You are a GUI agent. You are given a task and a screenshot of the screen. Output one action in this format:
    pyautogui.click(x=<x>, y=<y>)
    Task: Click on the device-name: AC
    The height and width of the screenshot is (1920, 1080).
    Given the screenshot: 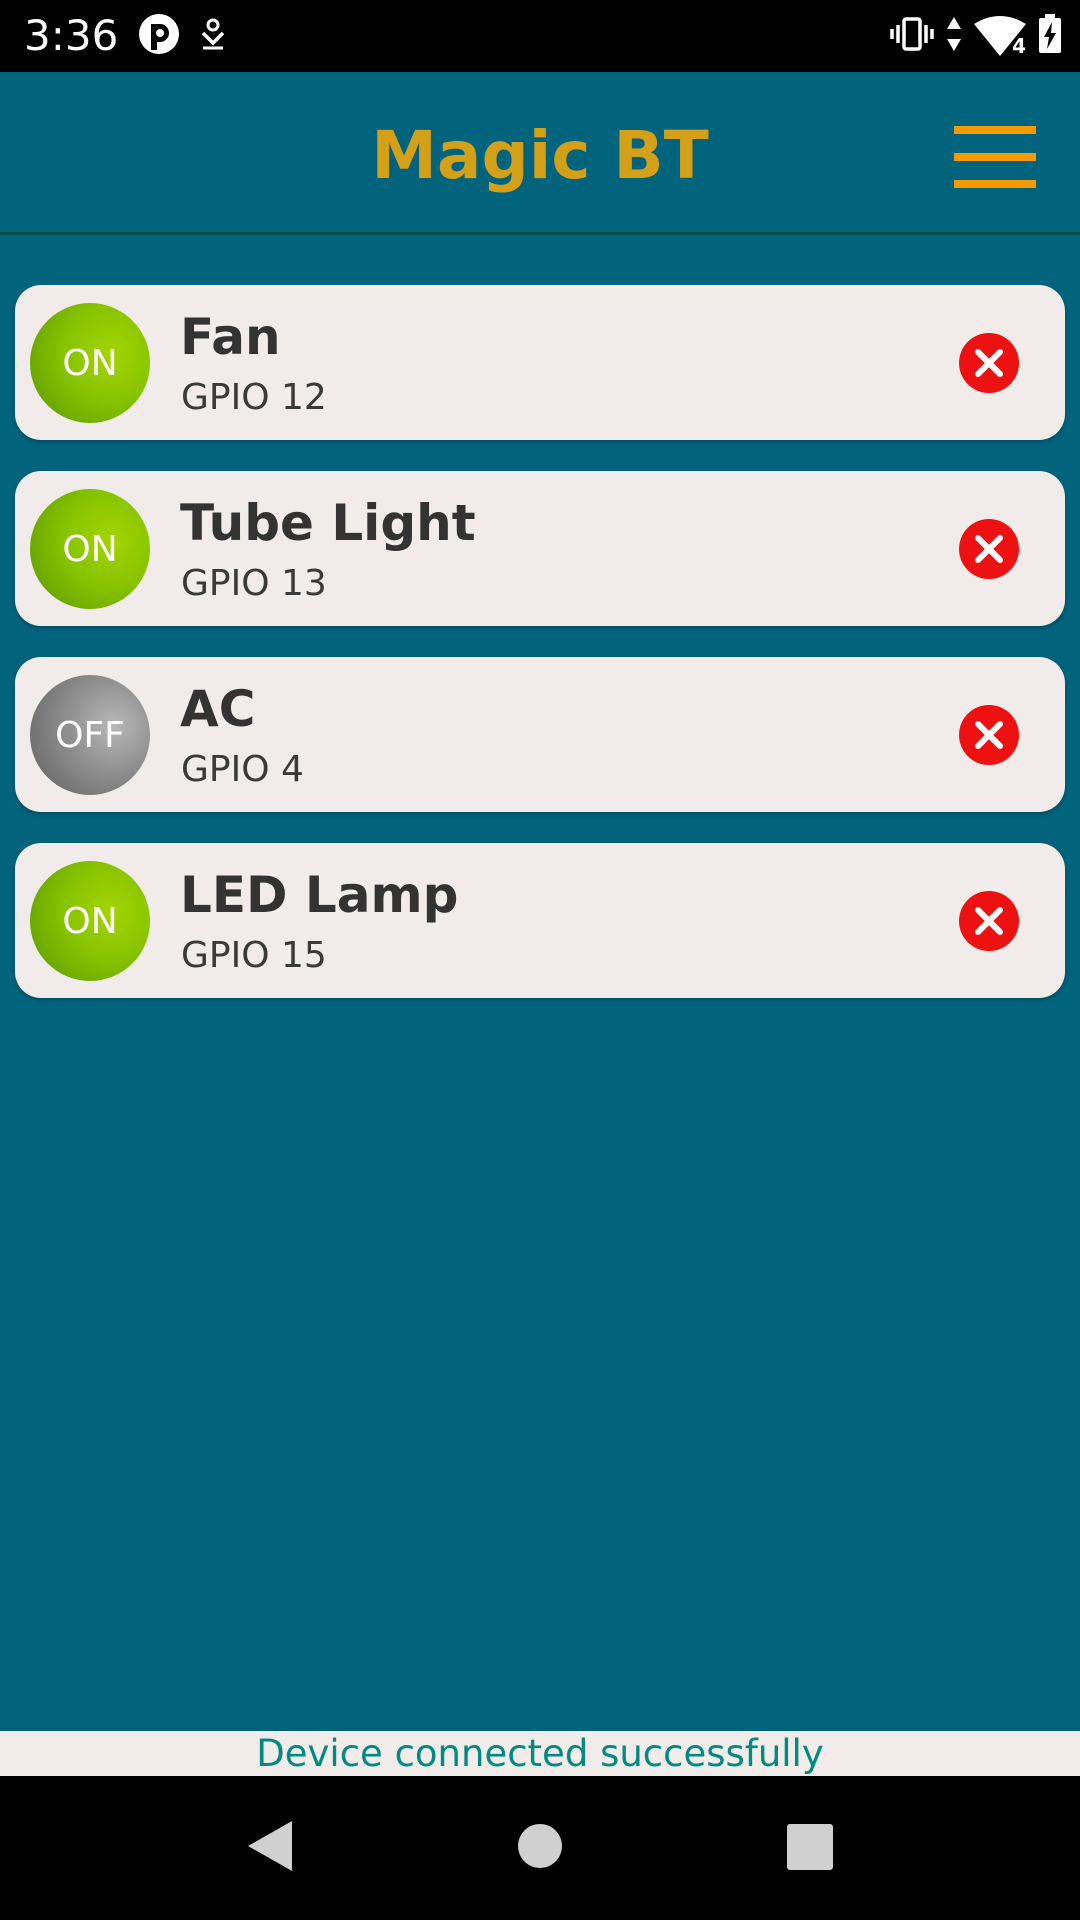 What is the action you would take?
    pyautogui.click(x=218, y=709)
    